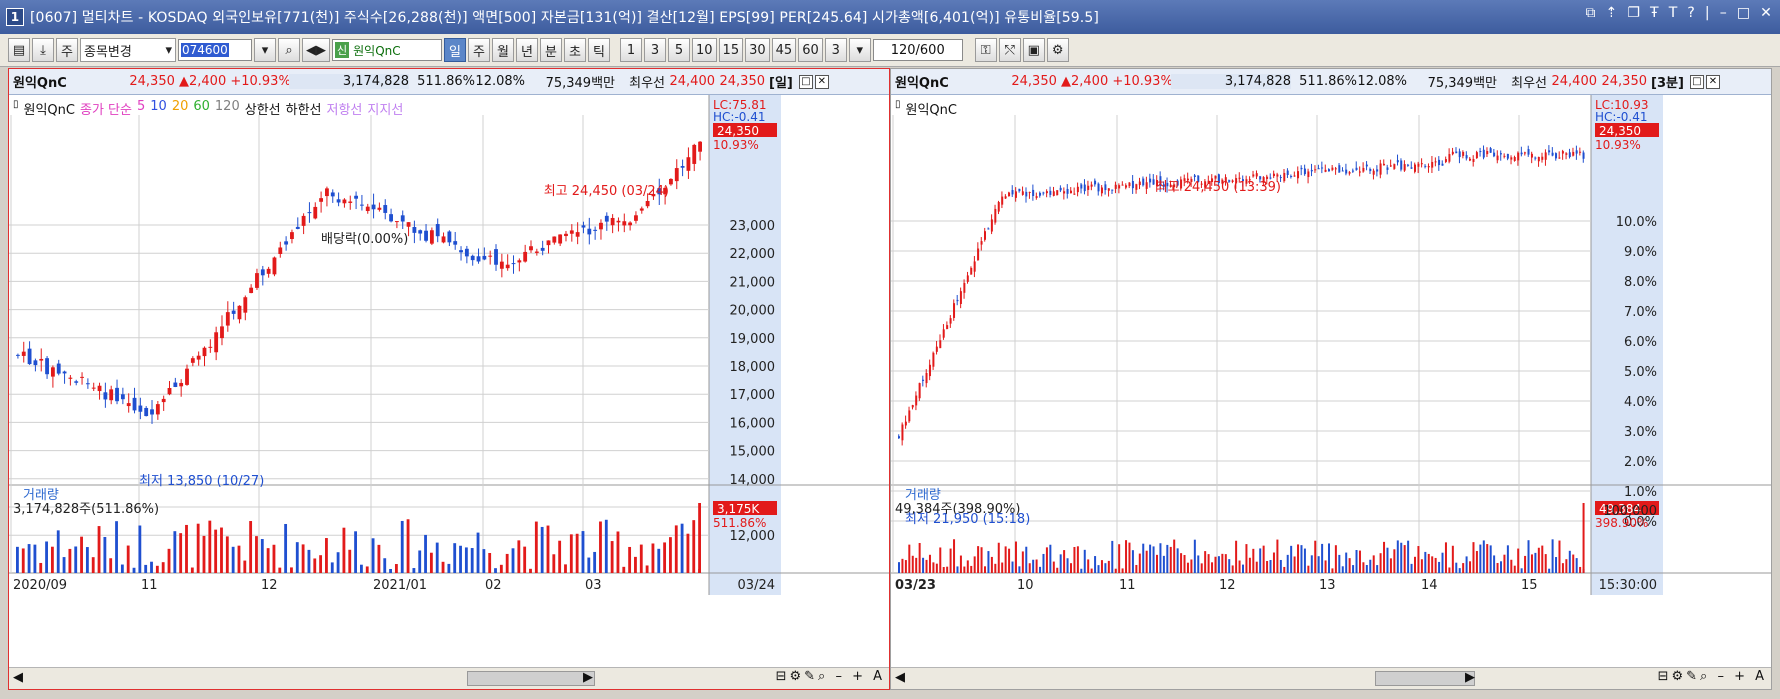 This screenshot has height=699, width=1780. I want to click on left-low-annotation: 최저 13,850 (10/27), so click(201, 481).